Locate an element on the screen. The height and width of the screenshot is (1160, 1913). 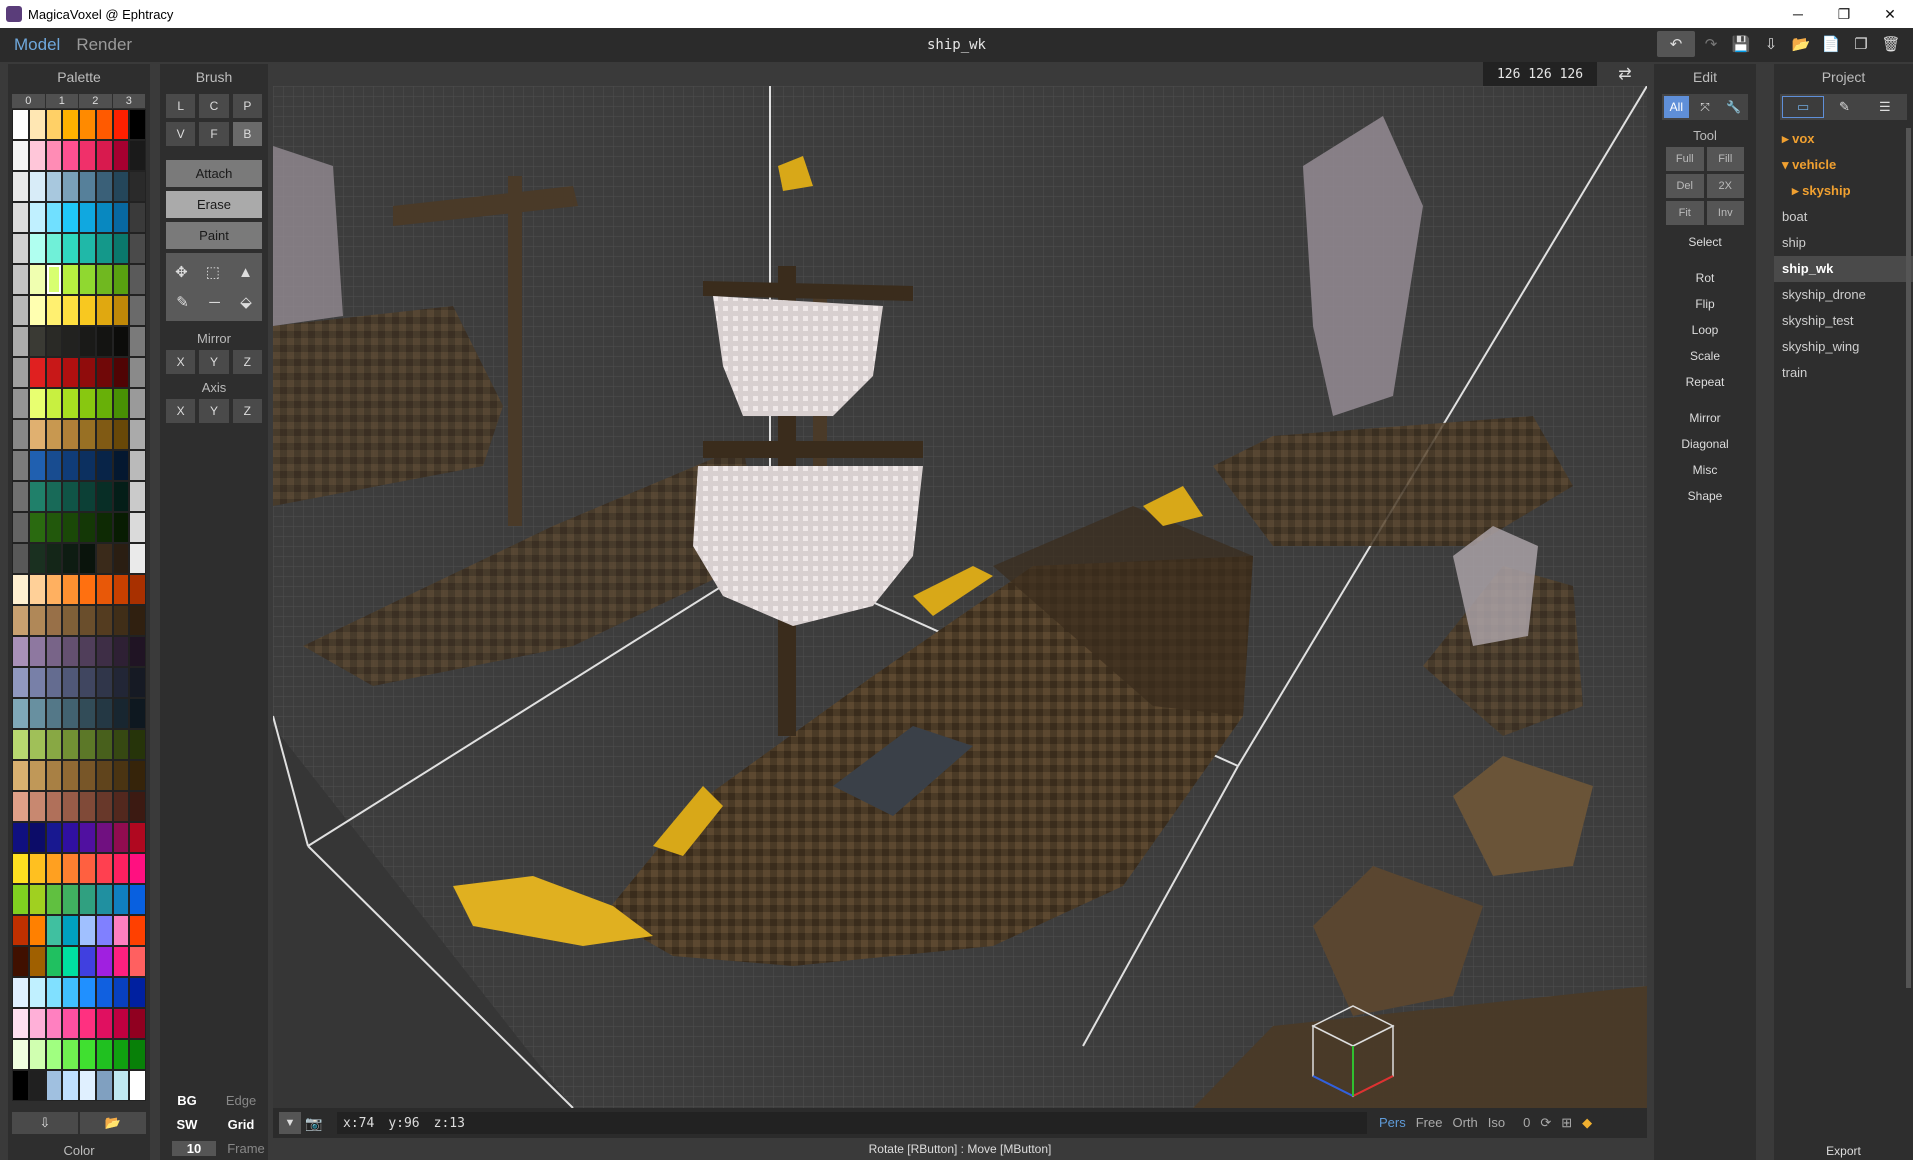
misc-button: Misc is located at coordinates (1705, 470).